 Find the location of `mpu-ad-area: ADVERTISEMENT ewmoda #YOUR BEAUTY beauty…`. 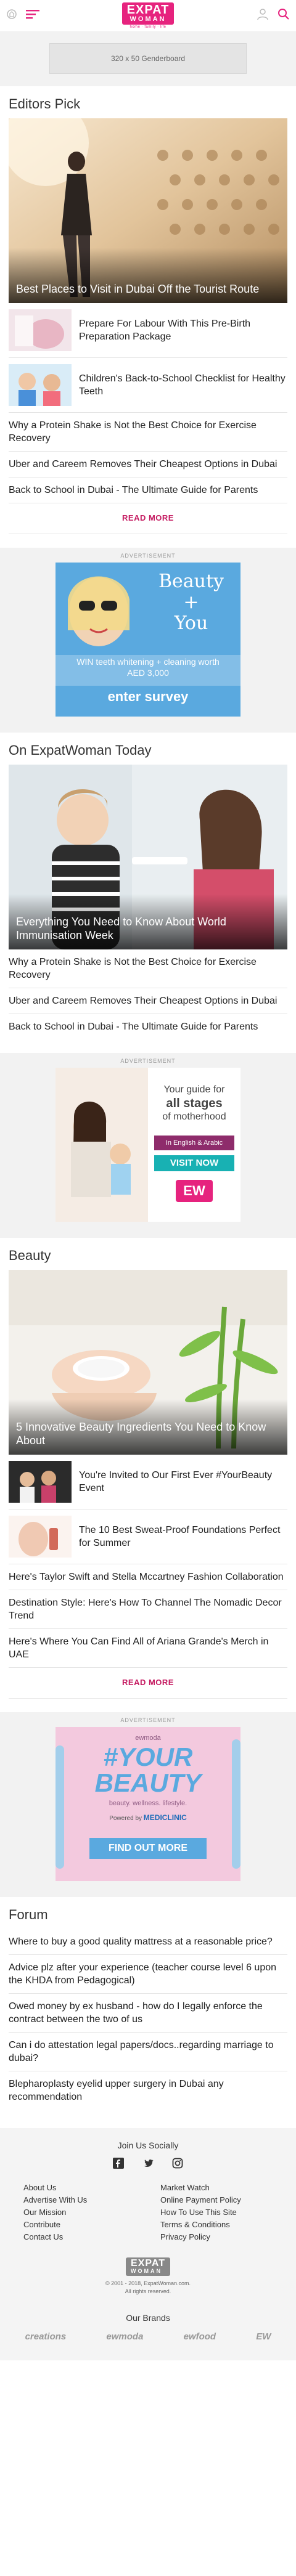

mpu-ad-area: ADVERTISEMENT ewmoda #YOUR BEAUTY beauty… is located at coordinates (148, 1804).